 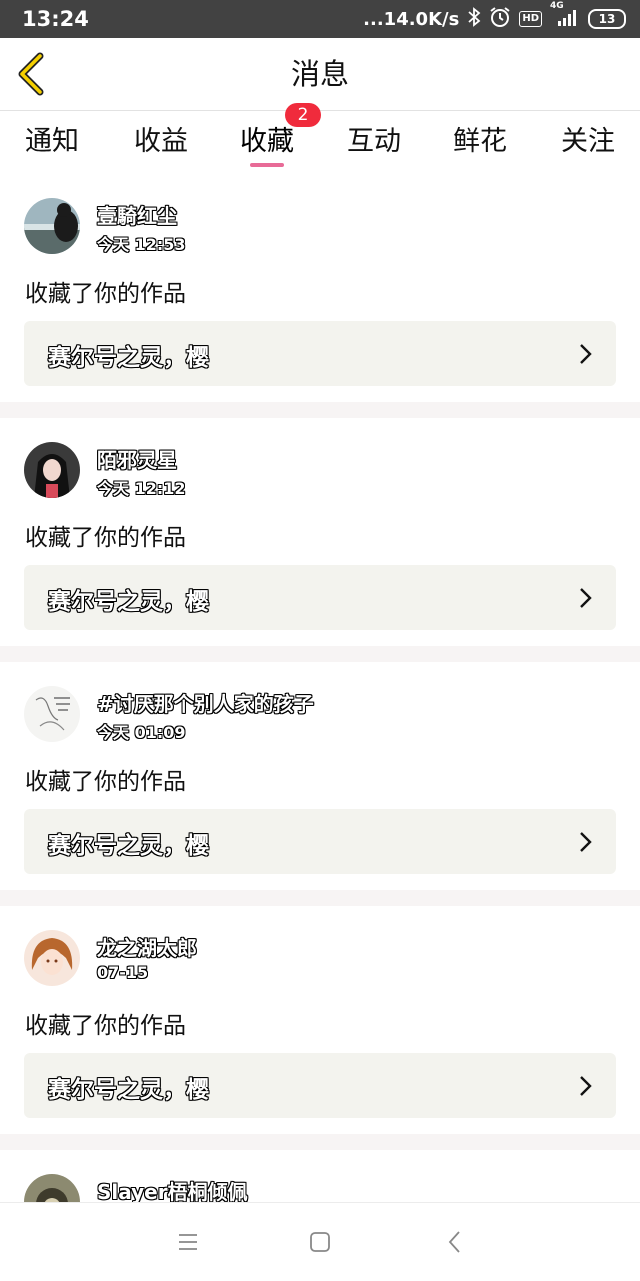 I want to click on user-name: #讨厌那个别人家的孩子, so click(x=205, y=702).